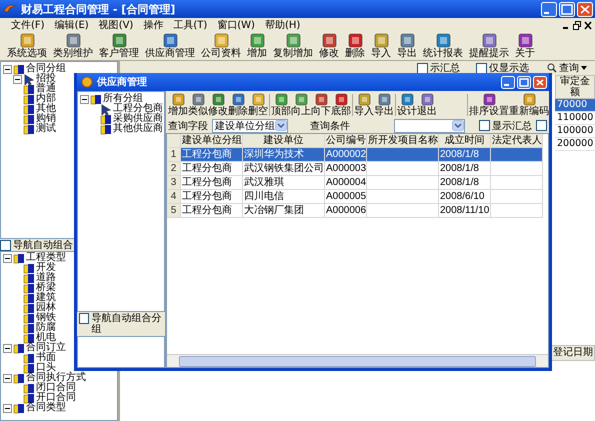 This screenshot has height=421, width=595. Describe the element at coordinates (138, 129) in the screenshot. I see `tree-item: 其他供应商` at that location.